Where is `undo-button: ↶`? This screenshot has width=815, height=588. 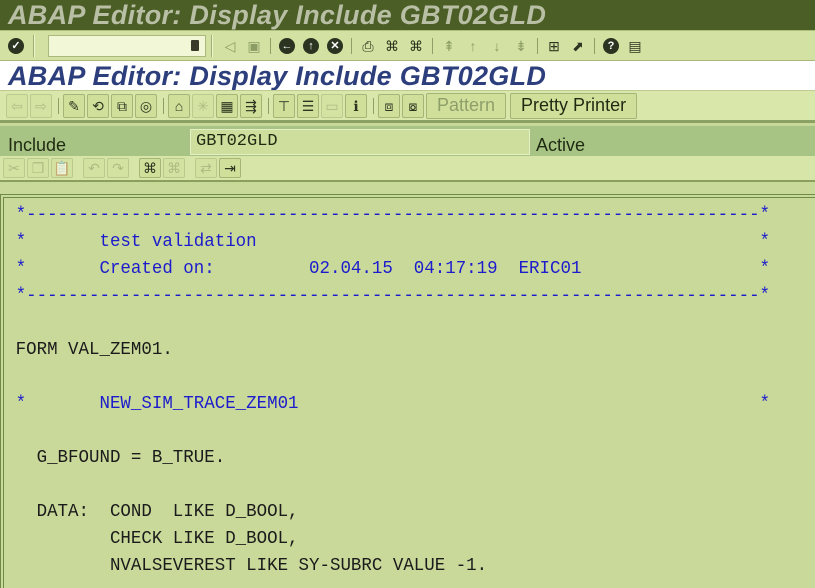 undo-button: ↶ is located at coordinates (94, 168).